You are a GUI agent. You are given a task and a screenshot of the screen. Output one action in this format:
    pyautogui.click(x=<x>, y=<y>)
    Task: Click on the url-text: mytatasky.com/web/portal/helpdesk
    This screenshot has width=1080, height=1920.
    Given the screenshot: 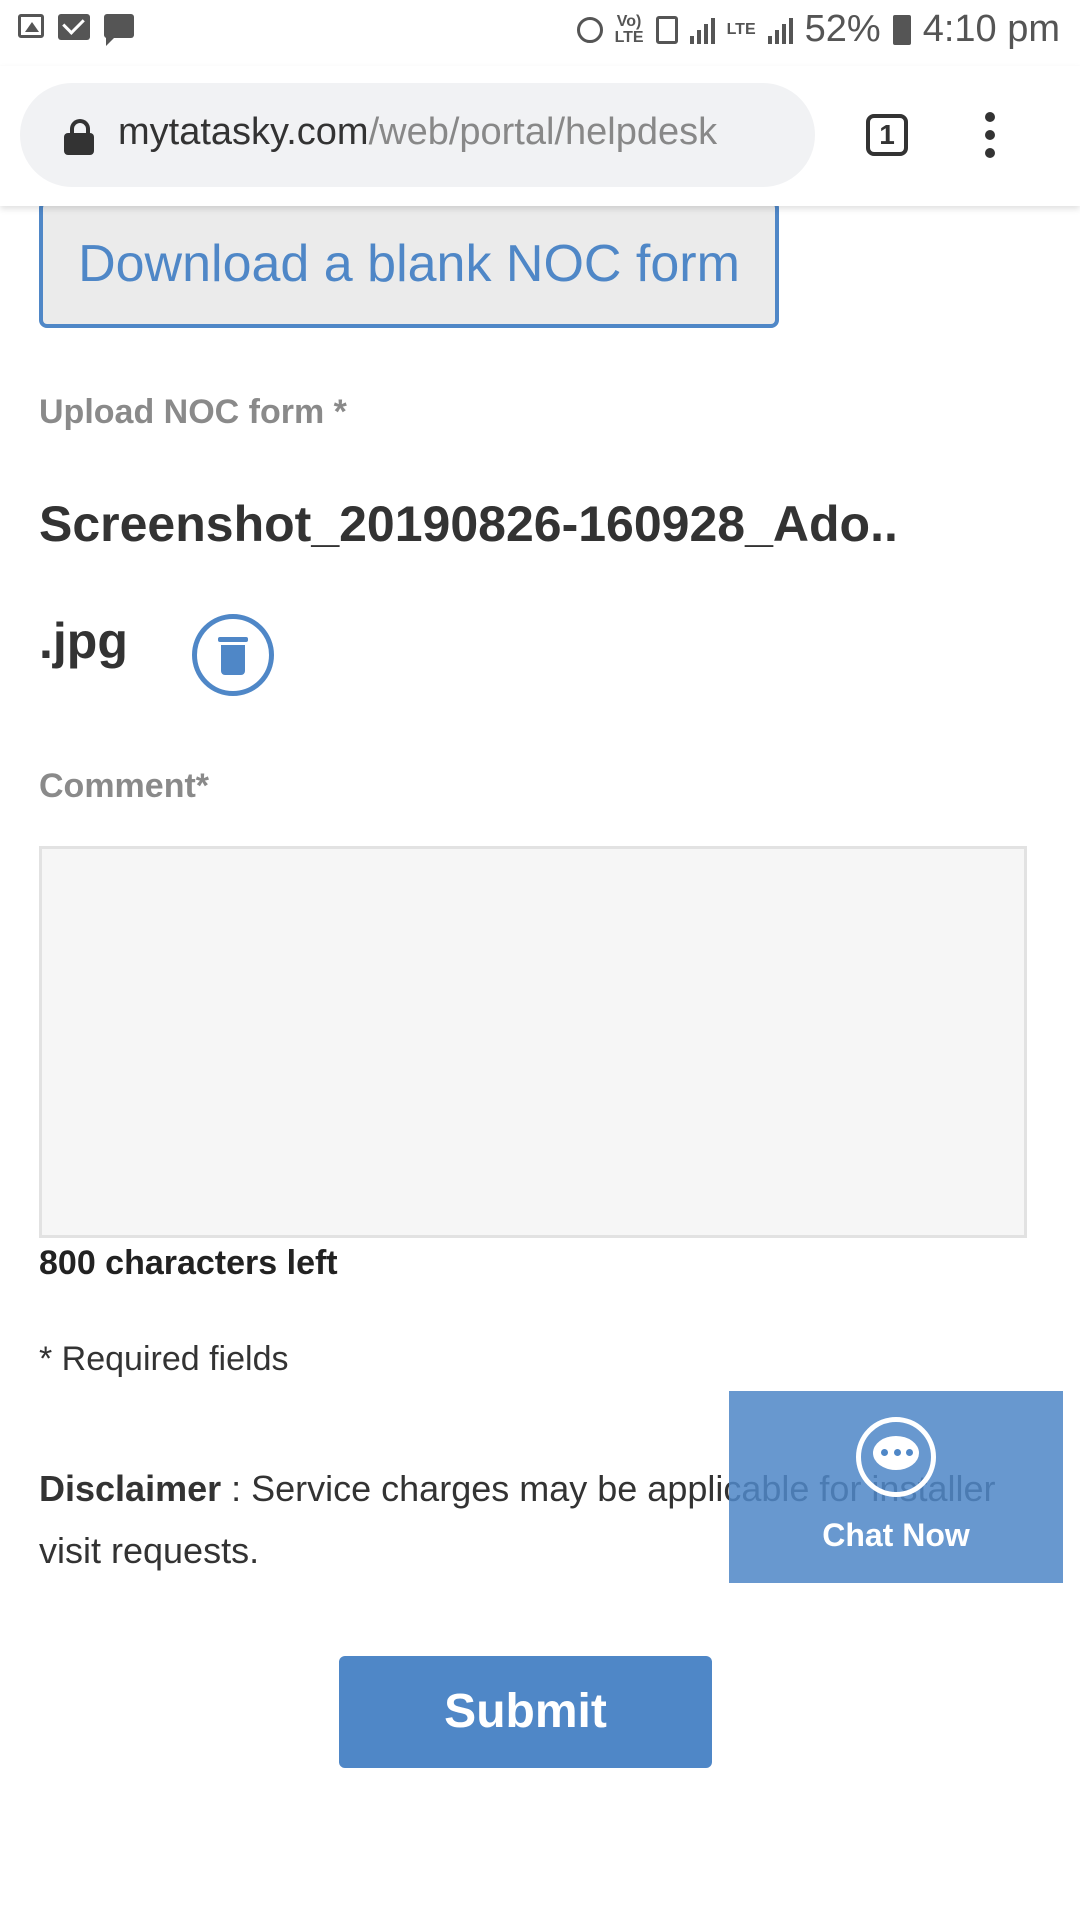 What is the action you would take?
    pyautogui.click(x=417, y=132)
    